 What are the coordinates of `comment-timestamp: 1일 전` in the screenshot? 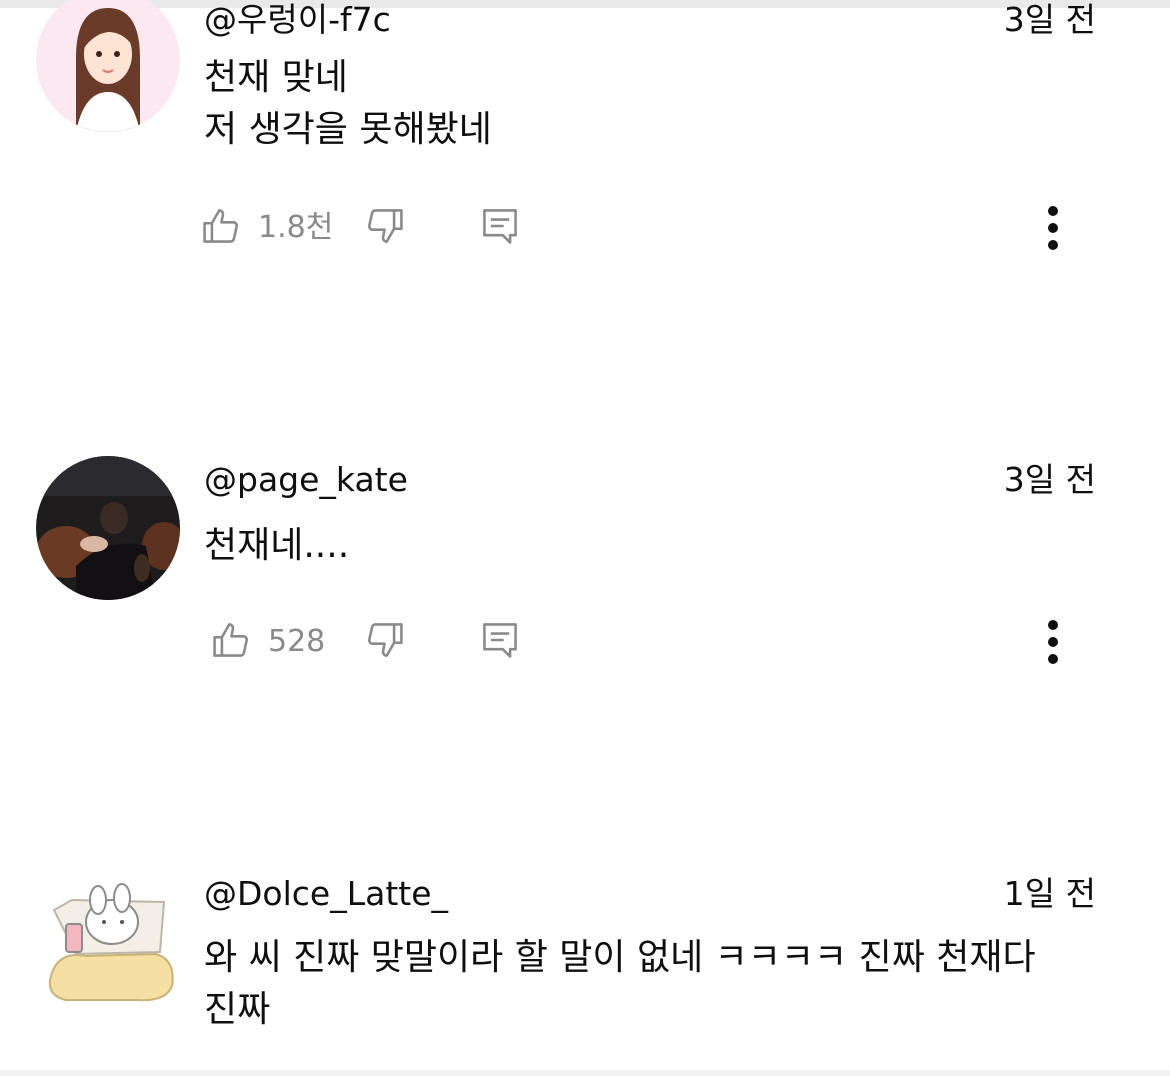 It's located at (1049, 893).